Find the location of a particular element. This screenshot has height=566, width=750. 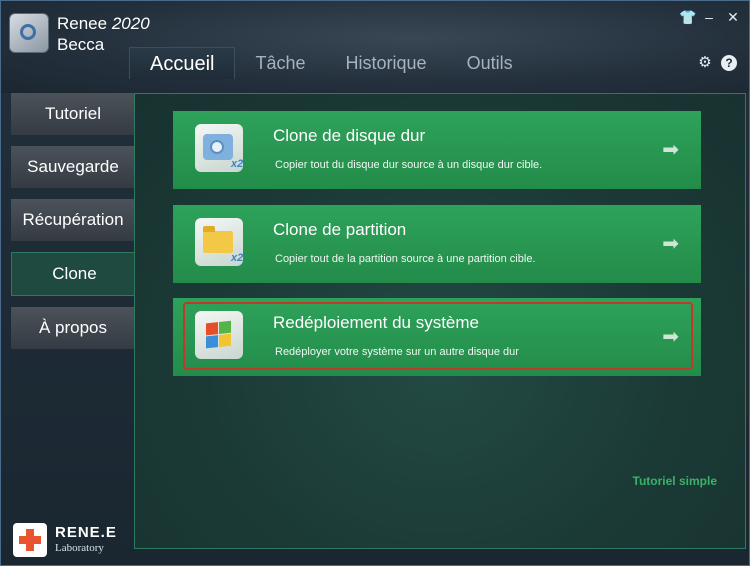

sidebar-item-sauvegarde: Sauvegarde is located at coordinates (73, 167).